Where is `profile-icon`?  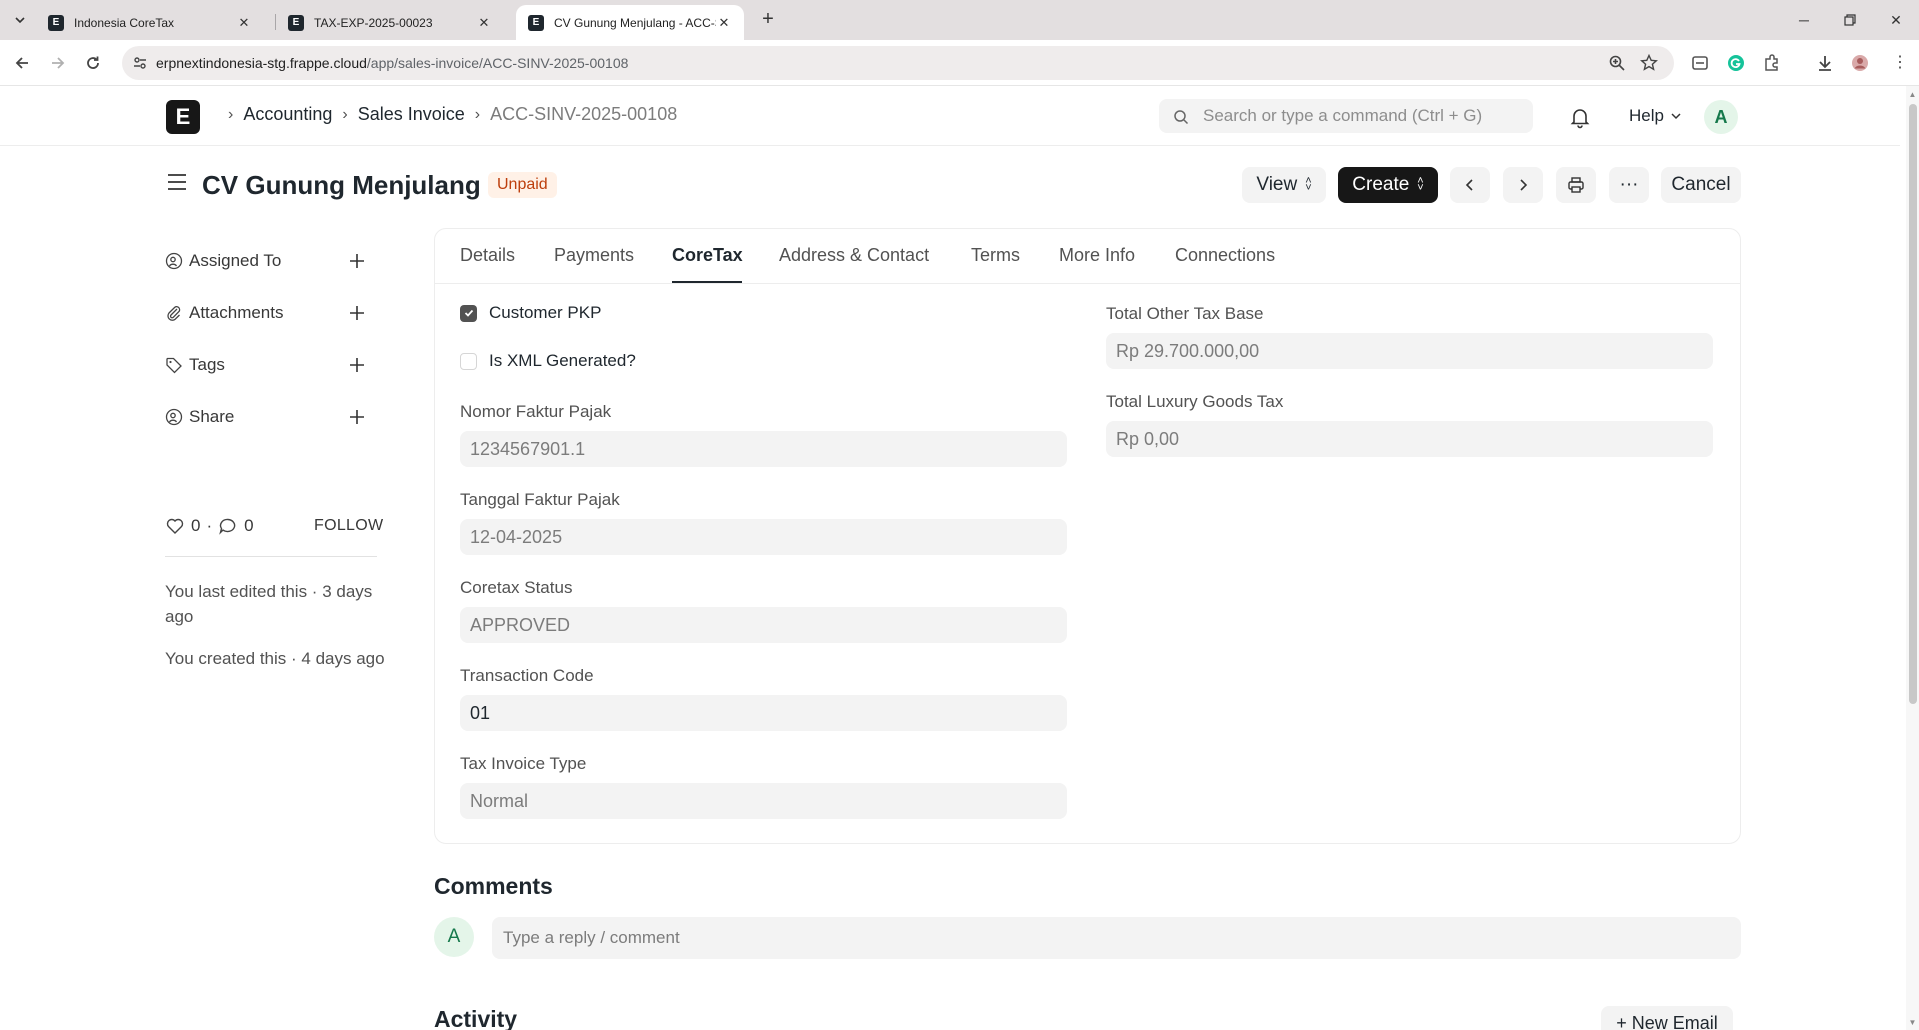 profile-icon is located at coordinates (1860, 63).